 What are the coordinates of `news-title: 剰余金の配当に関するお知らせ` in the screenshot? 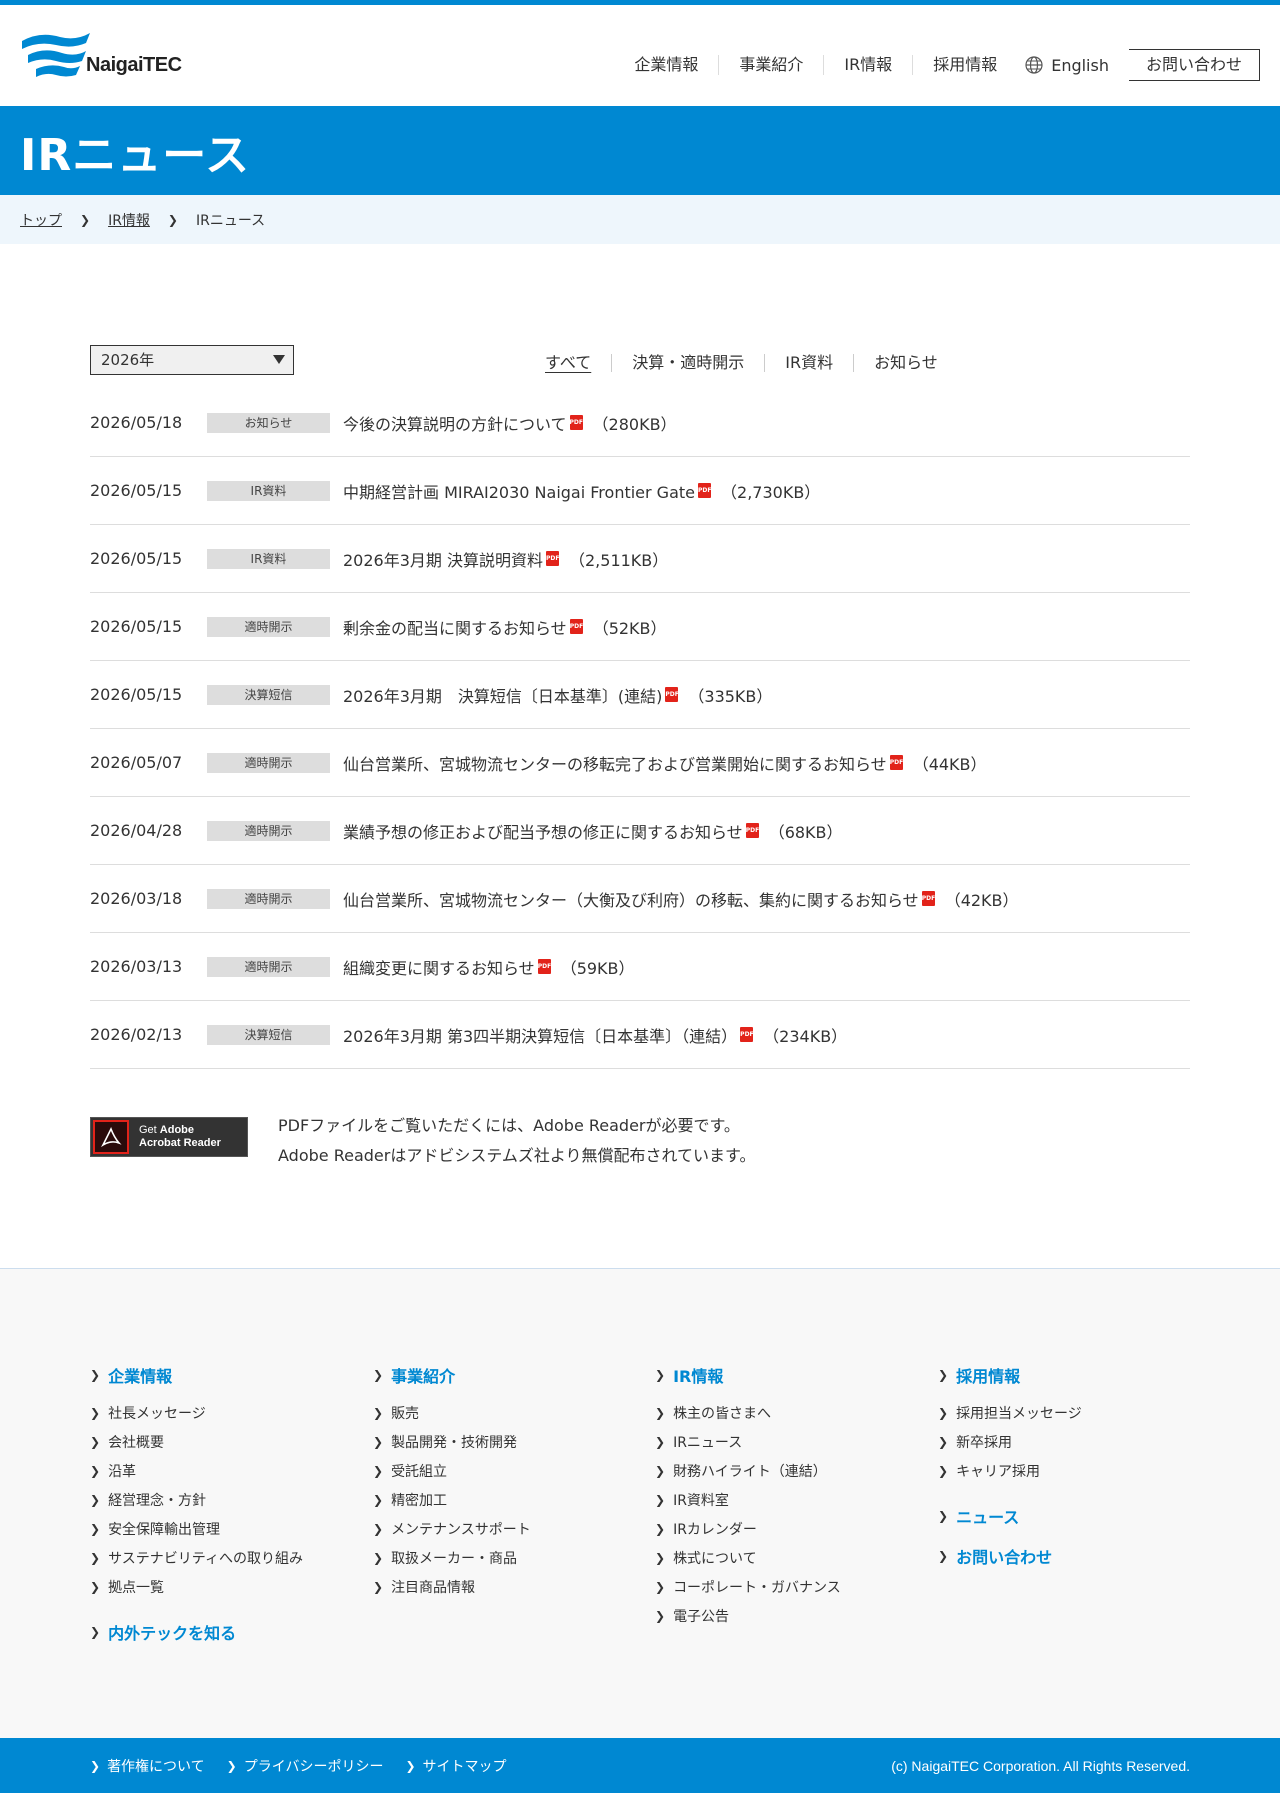 It's located at (455, 628).